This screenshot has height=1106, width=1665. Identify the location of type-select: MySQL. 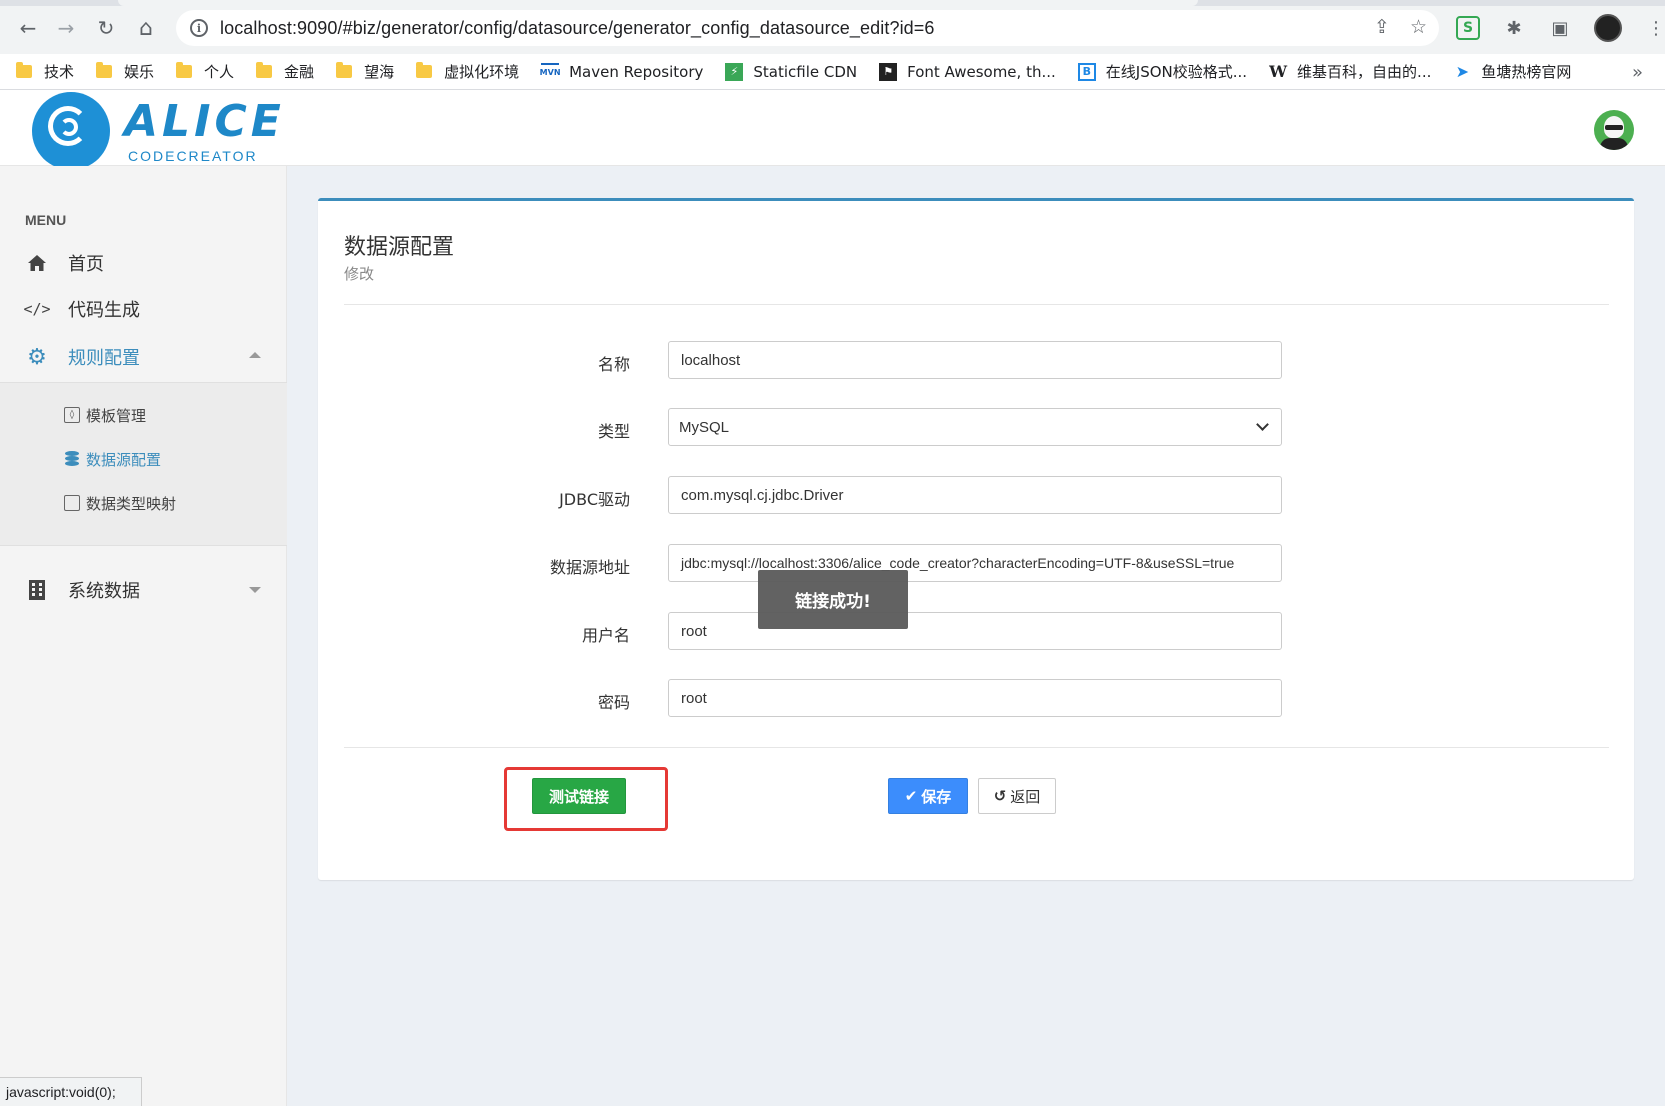
(975, 427).